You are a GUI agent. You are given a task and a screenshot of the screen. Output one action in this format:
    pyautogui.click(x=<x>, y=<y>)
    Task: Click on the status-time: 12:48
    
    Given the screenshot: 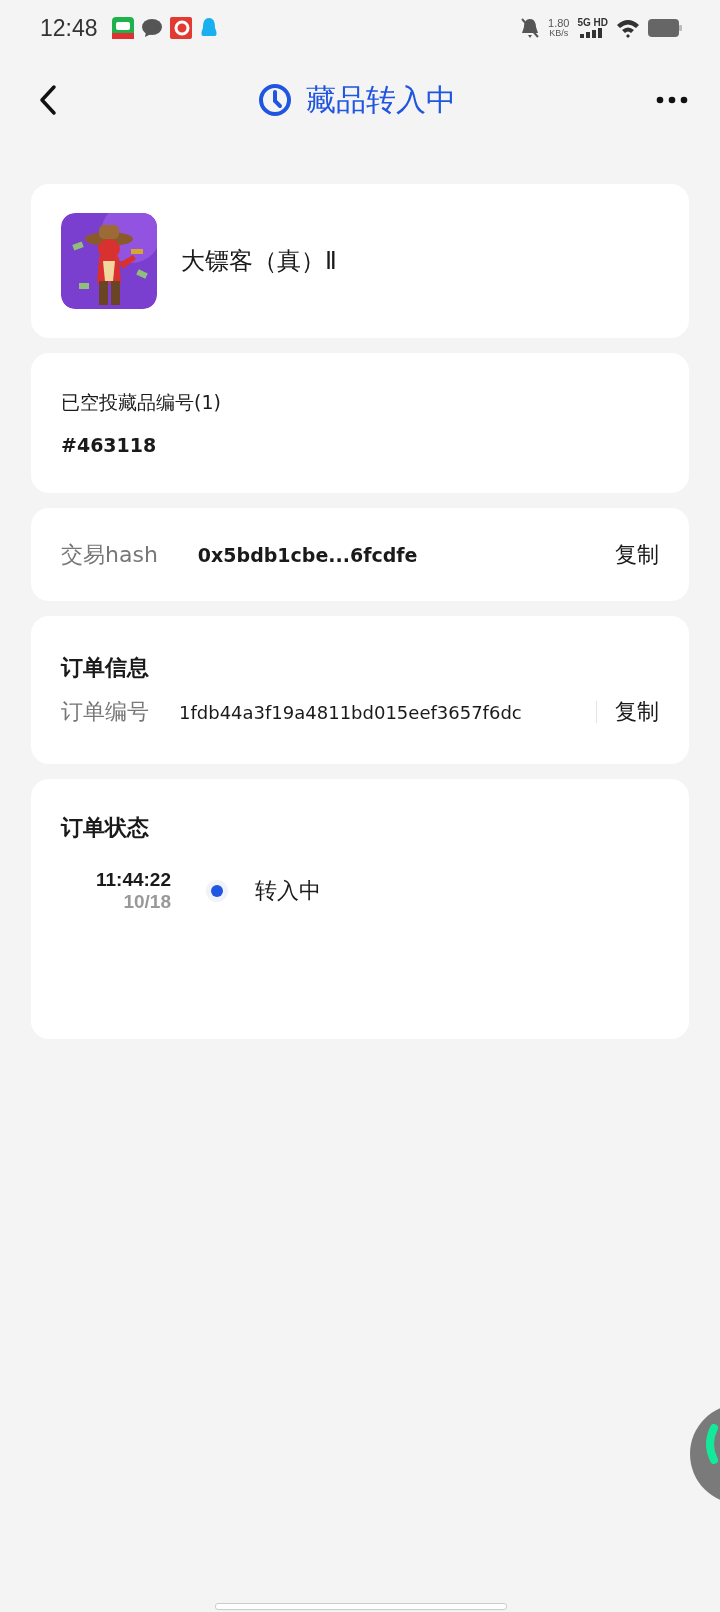 What is the action you would take?
    pyautogui.click(x=69, y=28)
    